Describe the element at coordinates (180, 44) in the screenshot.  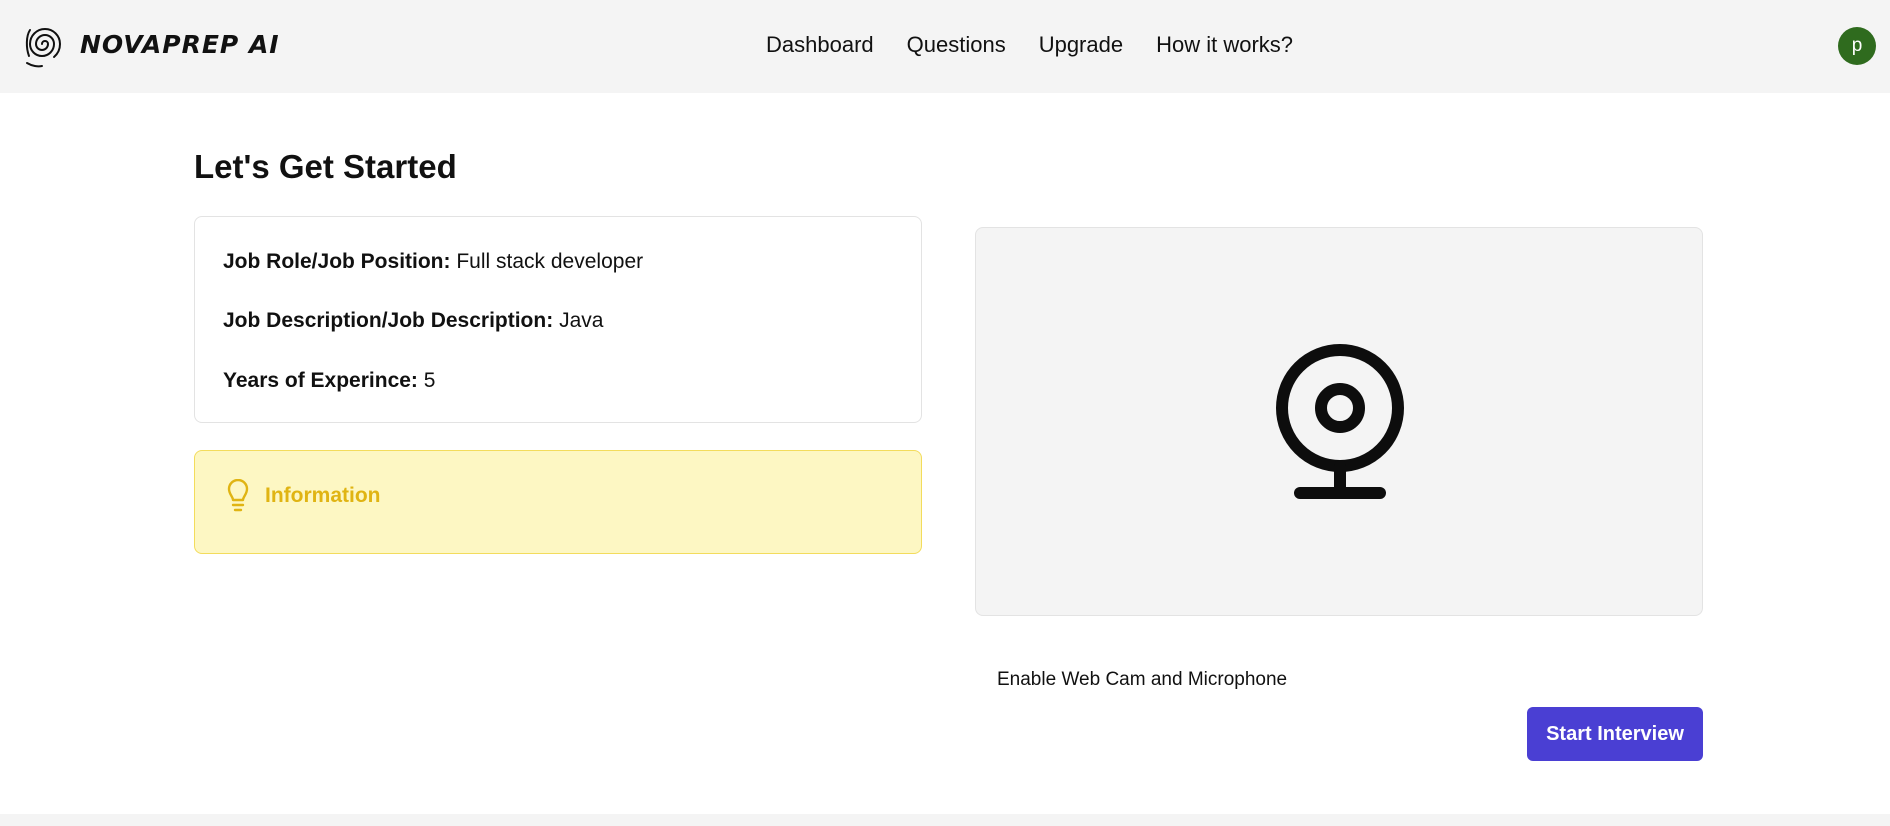
I see `brand-name: NOVAPREP AI` at that location.